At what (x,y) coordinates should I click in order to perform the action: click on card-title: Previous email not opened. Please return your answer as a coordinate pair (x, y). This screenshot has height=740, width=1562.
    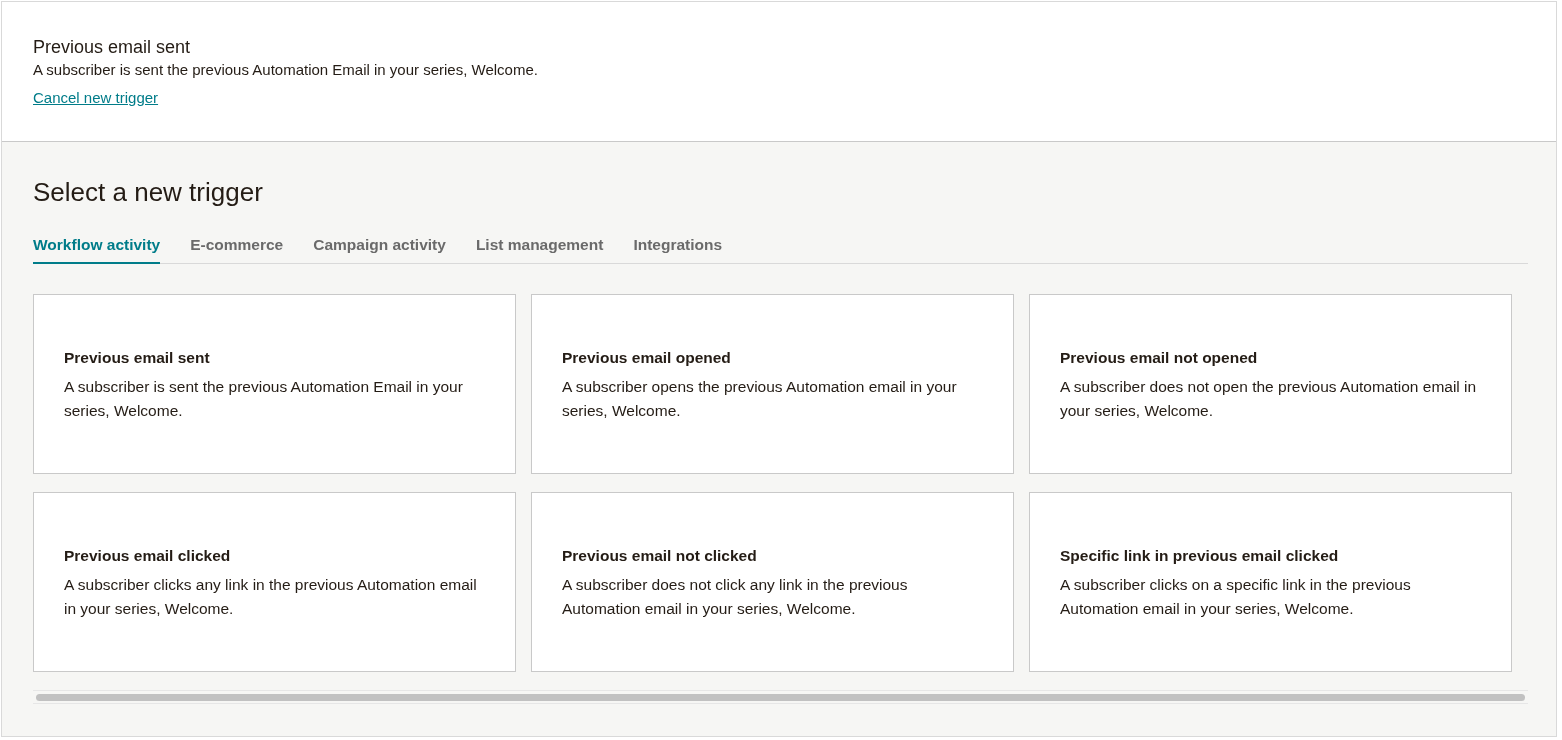
    Looking at the image, I should click on (1159, 358).